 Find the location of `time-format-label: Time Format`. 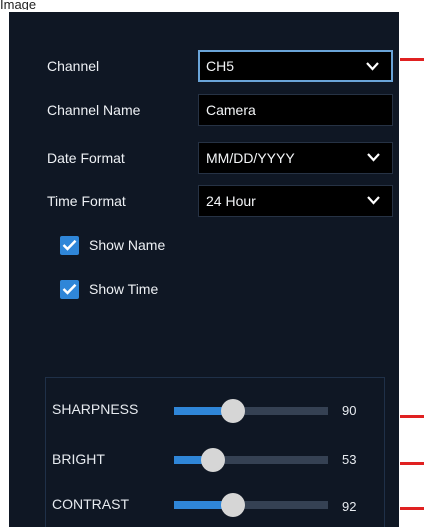

time-format-label: Time Format is located at coordinates (86, 201).